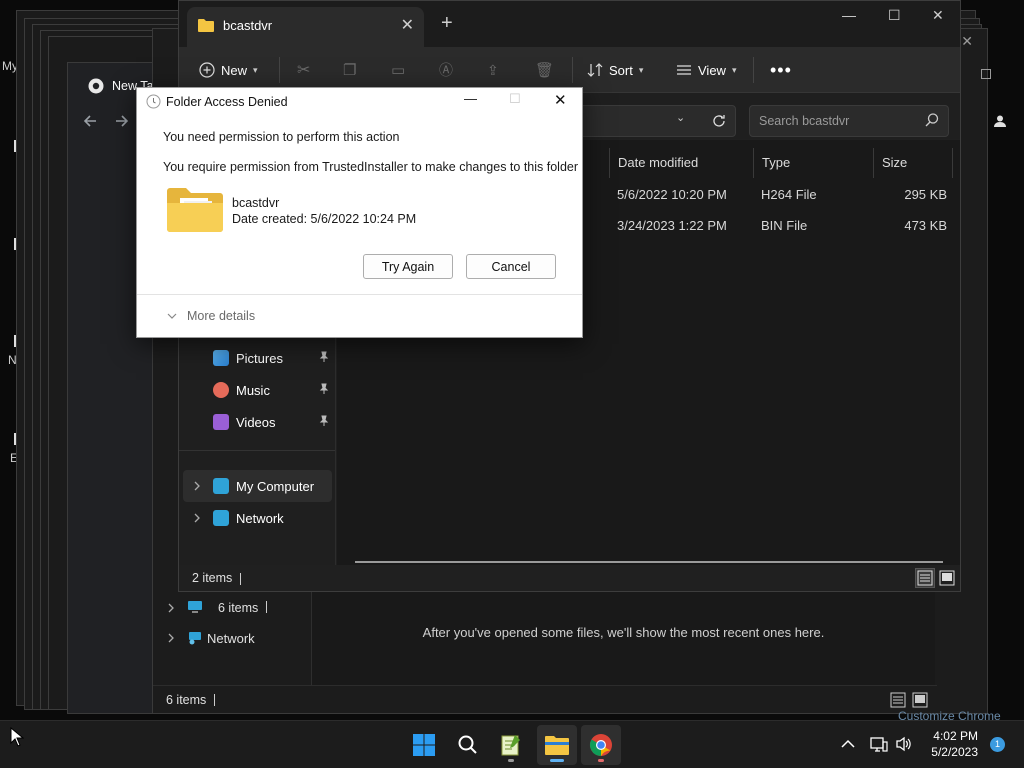  What do you see at coordinates (986, 74) in the screenshot?
I see `window-fragment` at bounding box center [986, 74].